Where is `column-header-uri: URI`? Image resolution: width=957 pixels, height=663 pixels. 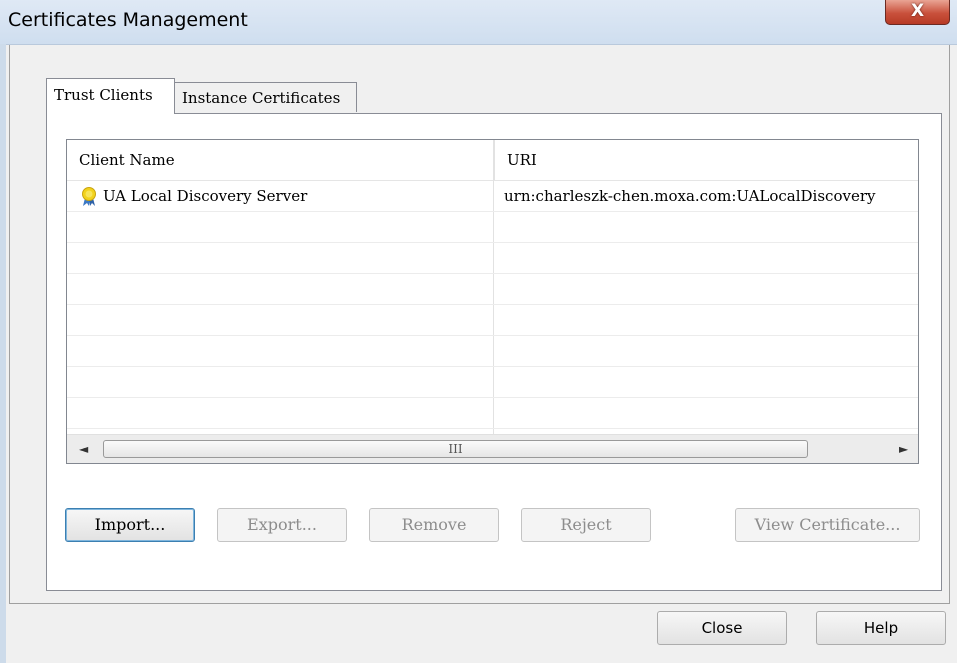 column-header-uri: URI is located at coordinates (706, 160).